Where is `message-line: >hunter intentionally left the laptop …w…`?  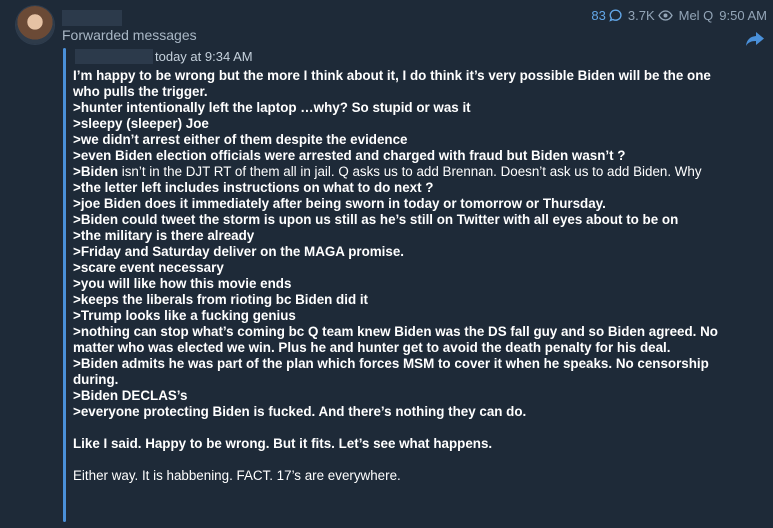 message-line: >hunter intentionally left the laptop …w… is located at coordinates (272, 107).